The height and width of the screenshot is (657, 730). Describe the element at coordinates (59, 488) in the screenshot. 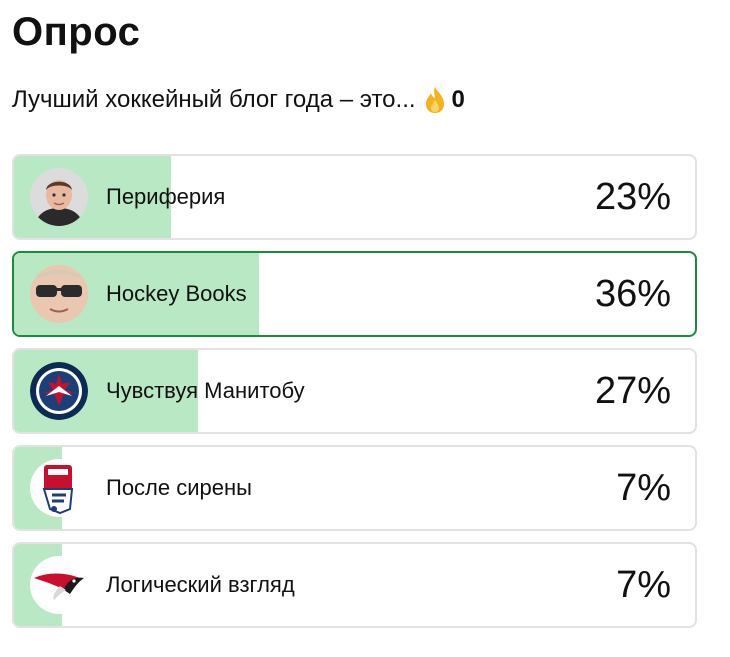

I see `iihf-logo-icon` at that location.